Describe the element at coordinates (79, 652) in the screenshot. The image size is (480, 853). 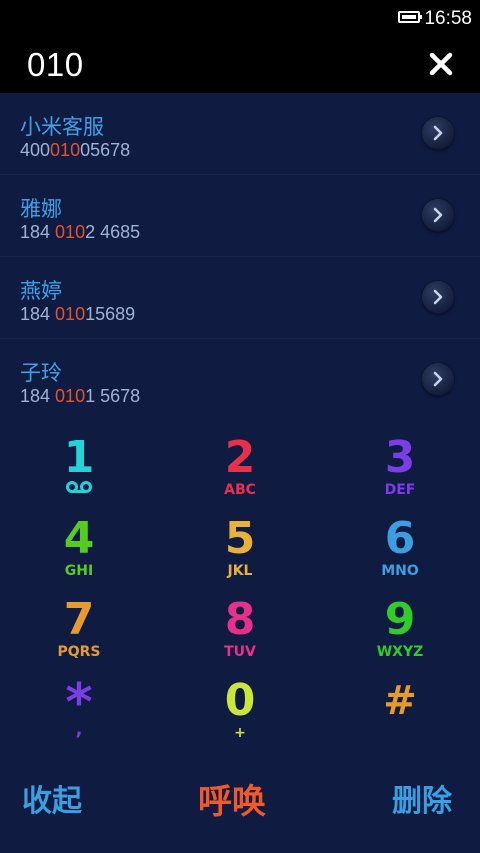
I see `key-letters: PQRS` at that location.